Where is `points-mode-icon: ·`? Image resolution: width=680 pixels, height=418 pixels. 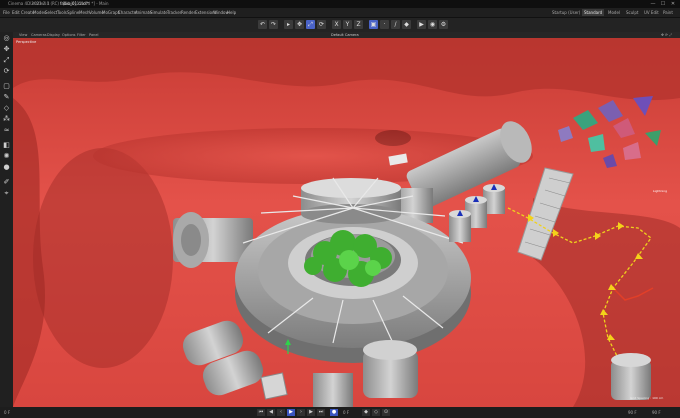
points-mode-icon: · is located at coordinates (384, 24).